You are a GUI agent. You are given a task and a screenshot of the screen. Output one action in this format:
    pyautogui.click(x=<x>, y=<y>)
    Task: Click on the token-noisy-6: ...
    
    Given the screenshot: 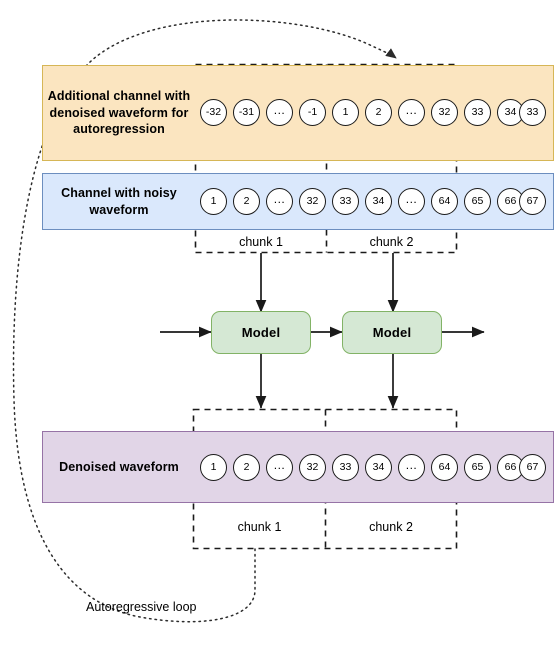 What is the action you would take?
    pyautogui.click(x=411, y=201)
    